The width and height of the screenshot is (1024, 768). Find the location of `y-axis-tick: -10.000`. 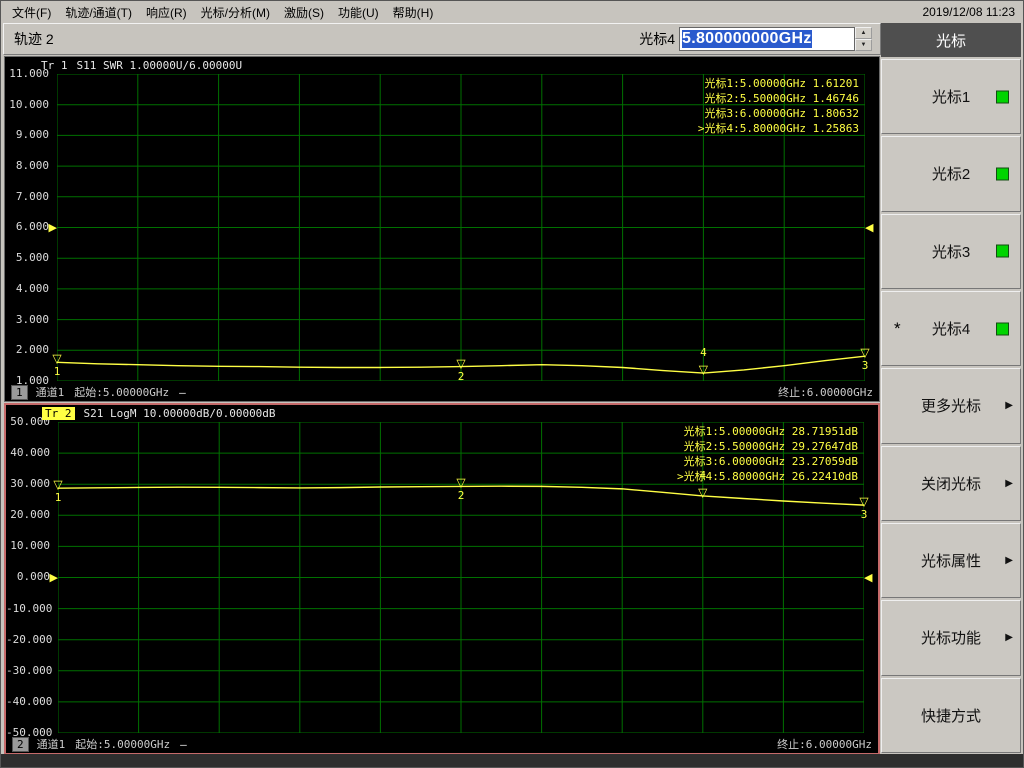

y-axis-tick: -10.000 is located at coordinates (29, 608).